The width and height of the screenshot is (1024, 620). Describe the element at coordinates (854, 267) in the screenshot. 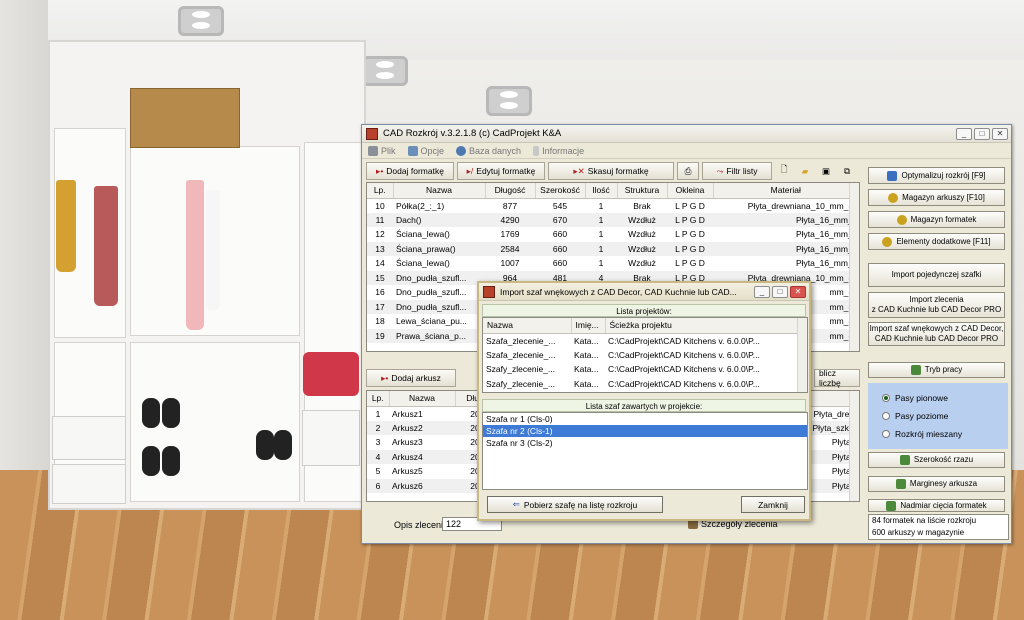

I see `parts-scrollbar` at that location.